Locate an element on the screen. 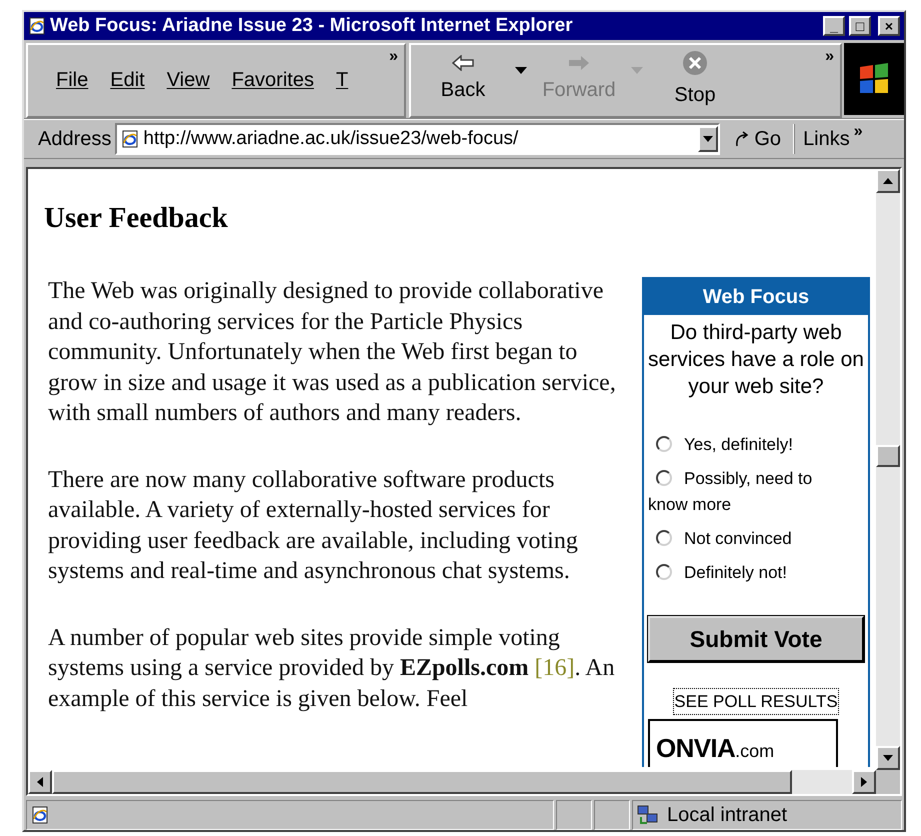  security-zone: Local intranet is located at coordinates (727, 815).